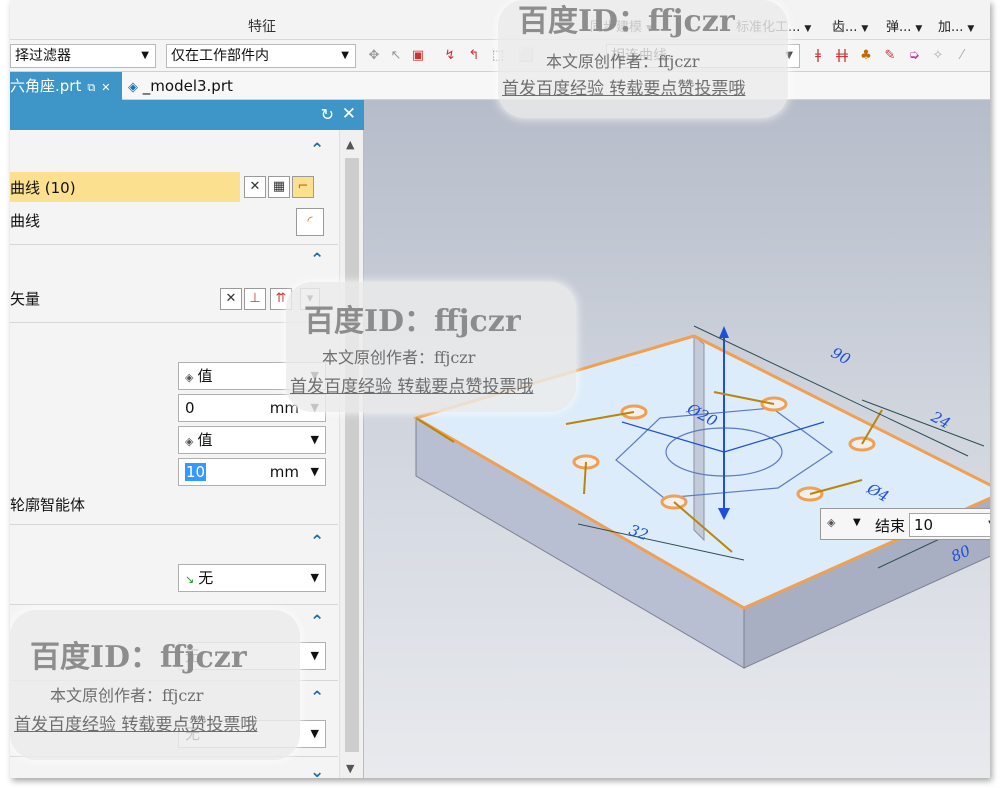 The height and width of the screenshot is (788, 1000). What do you see at coordinates (938, 56) in the screenshot?
I see `snap-point-icon: ✧` at bounding box center [938, 56].